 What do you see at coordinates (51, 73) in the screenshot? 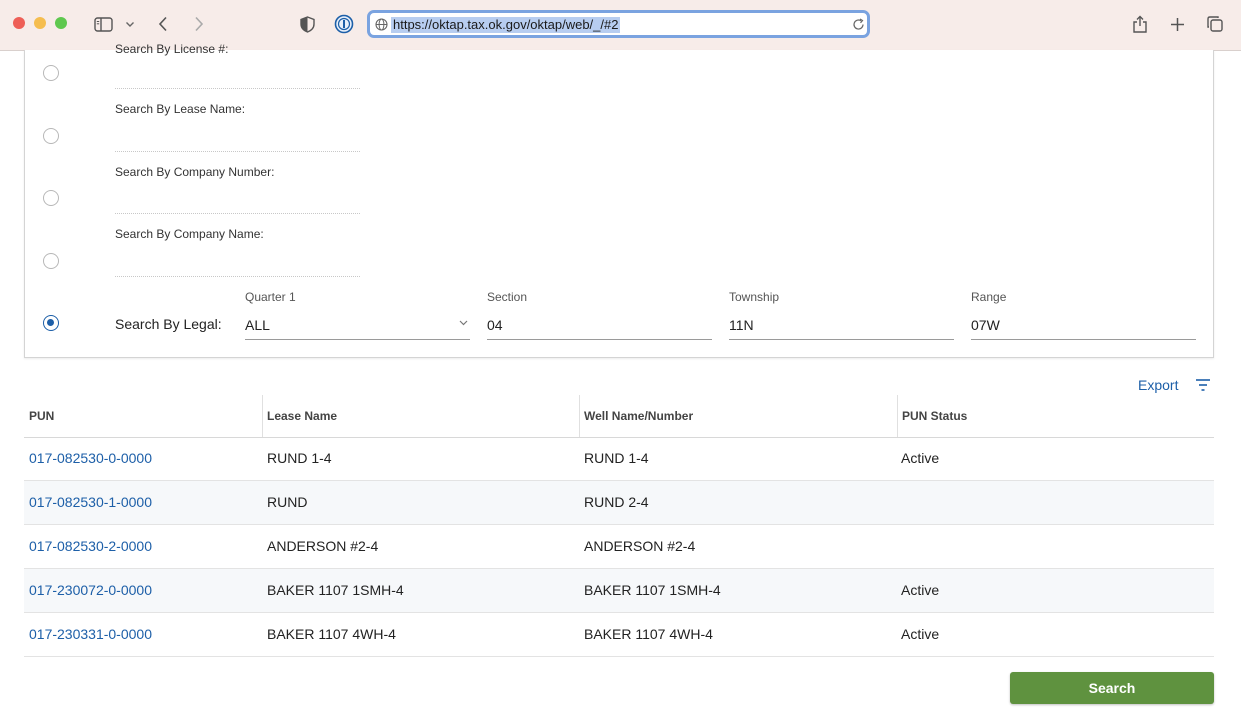
I see `license-search-radio` at bounding box center [51, 73].